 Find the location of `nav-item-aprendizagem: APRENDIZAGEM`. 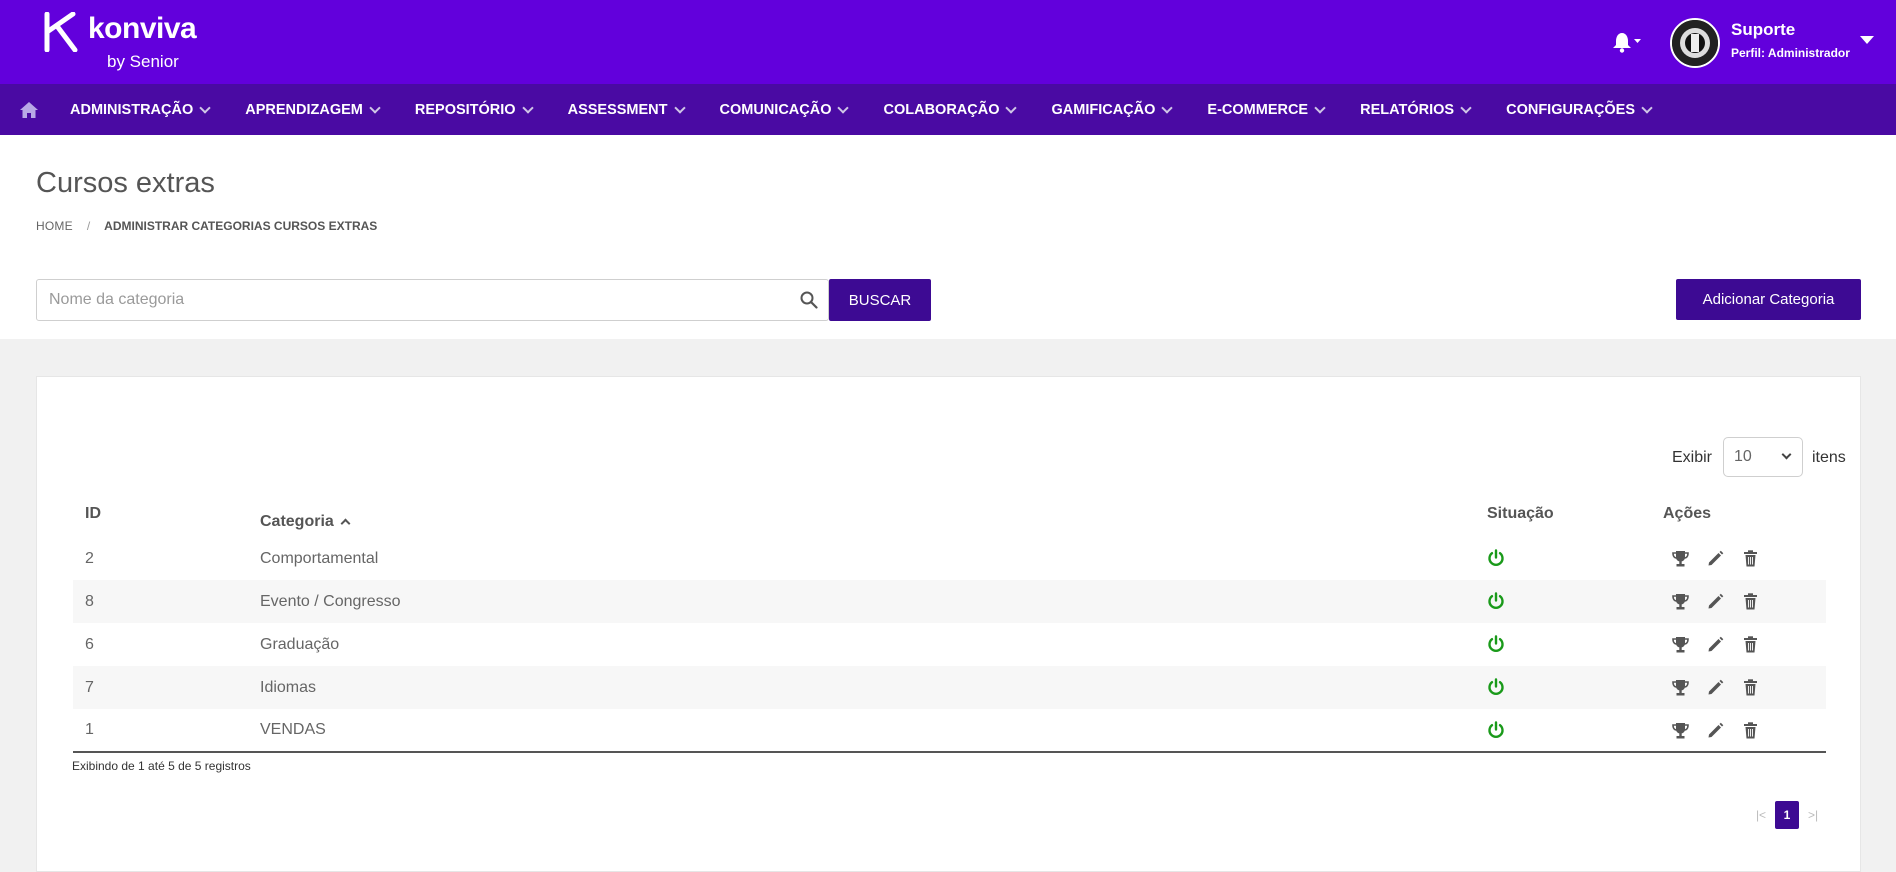

nav-item-aprendizagem: APRENDIZAGEM is located at coordinates (312, 109).